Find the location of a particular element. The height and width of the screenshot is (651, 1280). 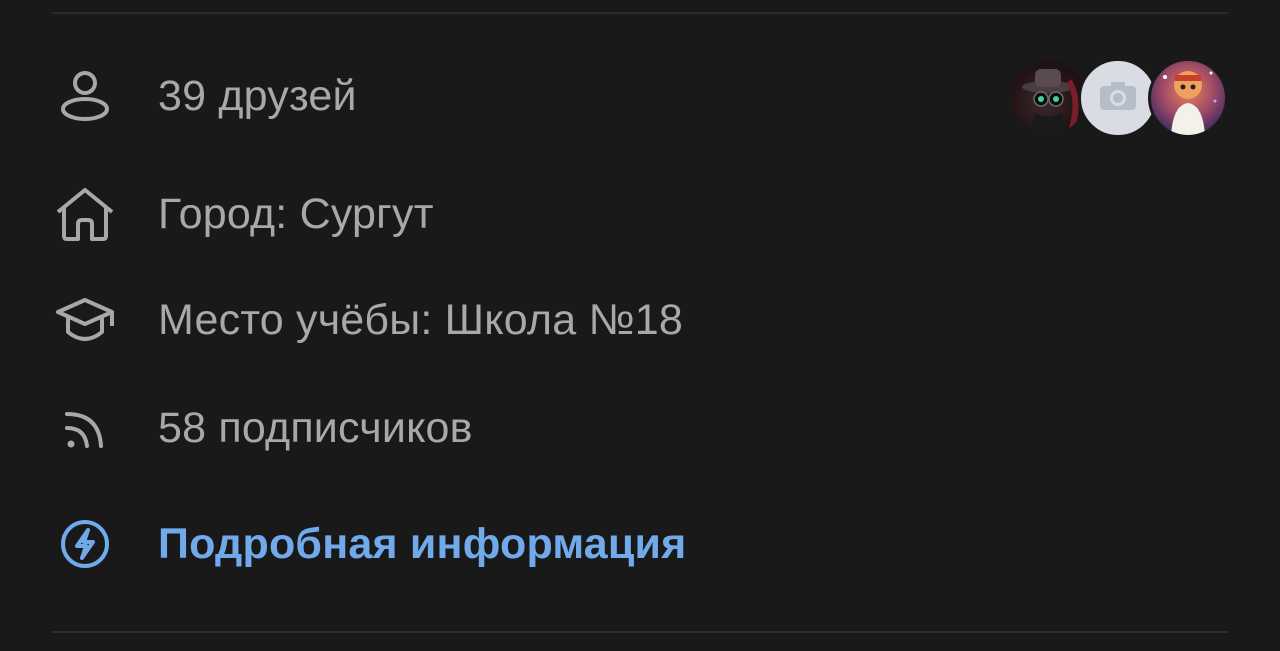

school-row: Место учёбы: Школа №18 is located at coordinates (640, 320).